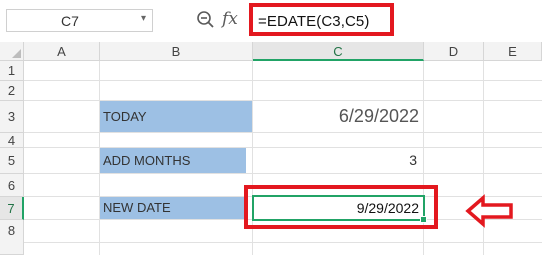  What do you see at coordinates (338, 51) in the screenshot?
I see `column-header-c: C` at bounding box center [338, 51].